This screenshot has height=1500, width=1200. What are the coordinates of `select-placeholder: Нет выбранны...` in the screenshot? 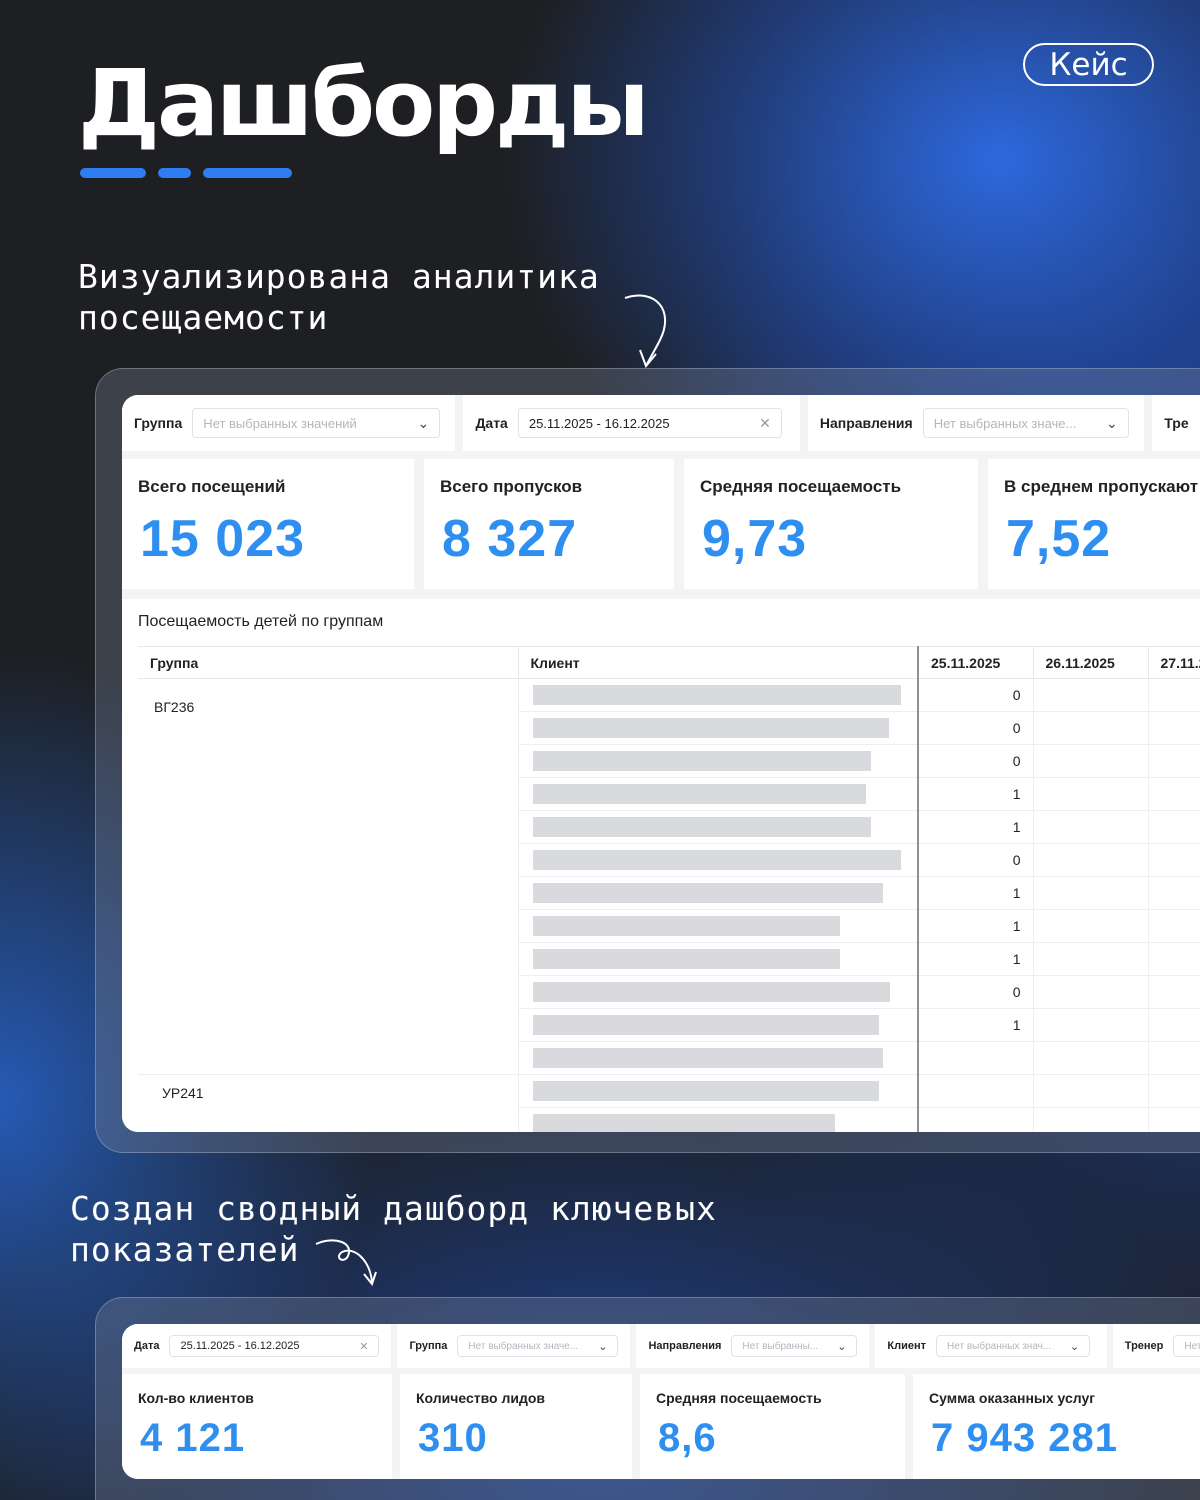 It's located at (780, 1346).